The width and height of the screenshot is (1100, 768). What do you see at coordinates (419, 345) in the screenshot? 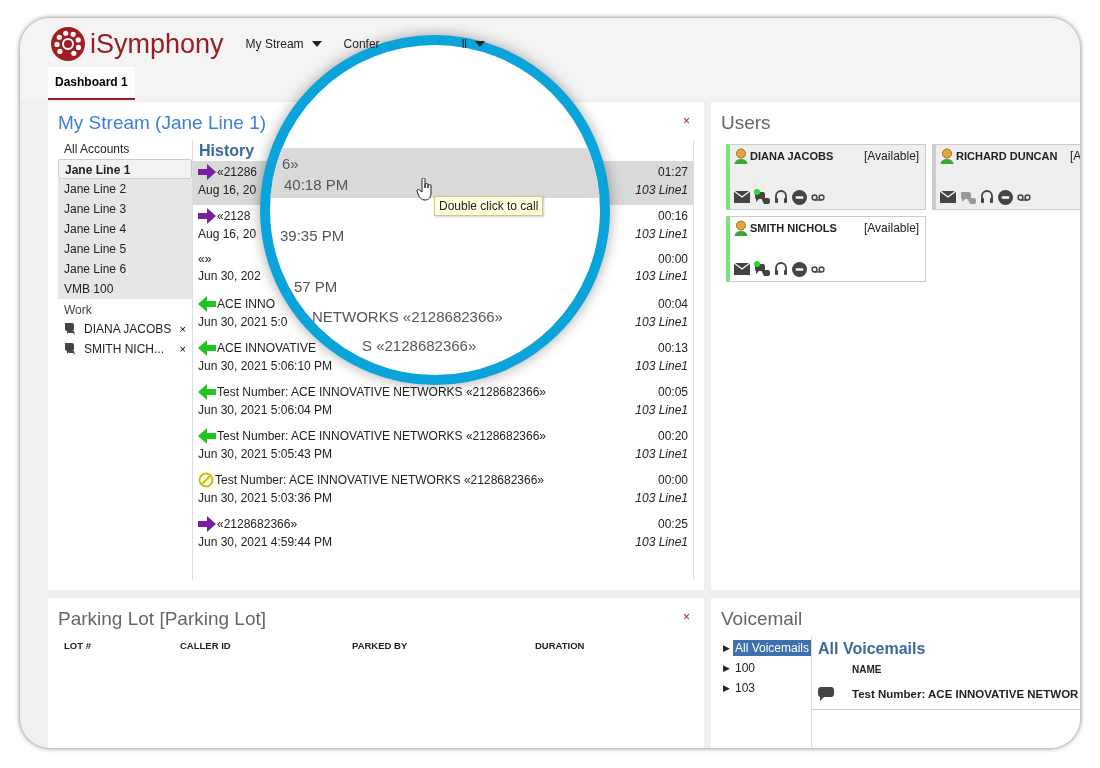
I see `magnified-text: S «2128682366»` at bounding box center [419, 345].